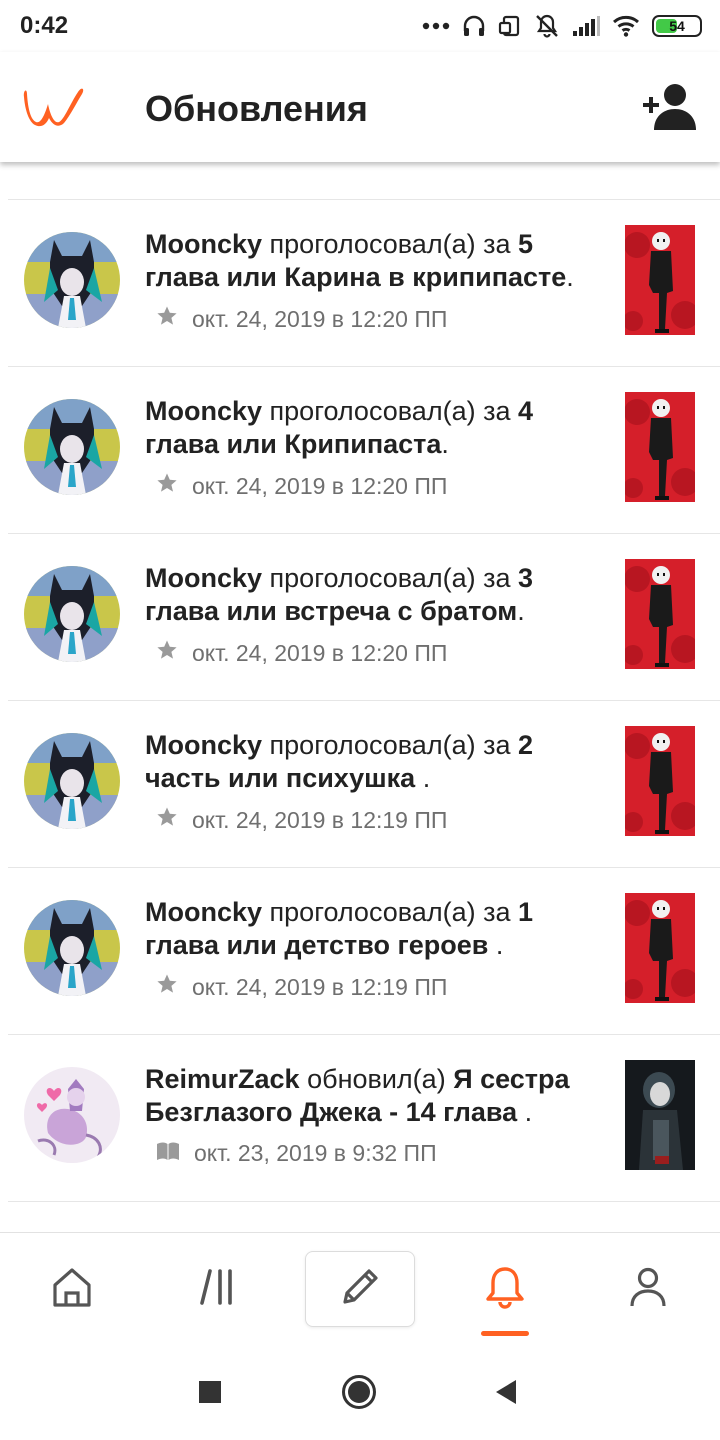 Image resolution: width=720 pixels, height=1440 pixels. I want to click on bottom-nav, so click(360, 1288).